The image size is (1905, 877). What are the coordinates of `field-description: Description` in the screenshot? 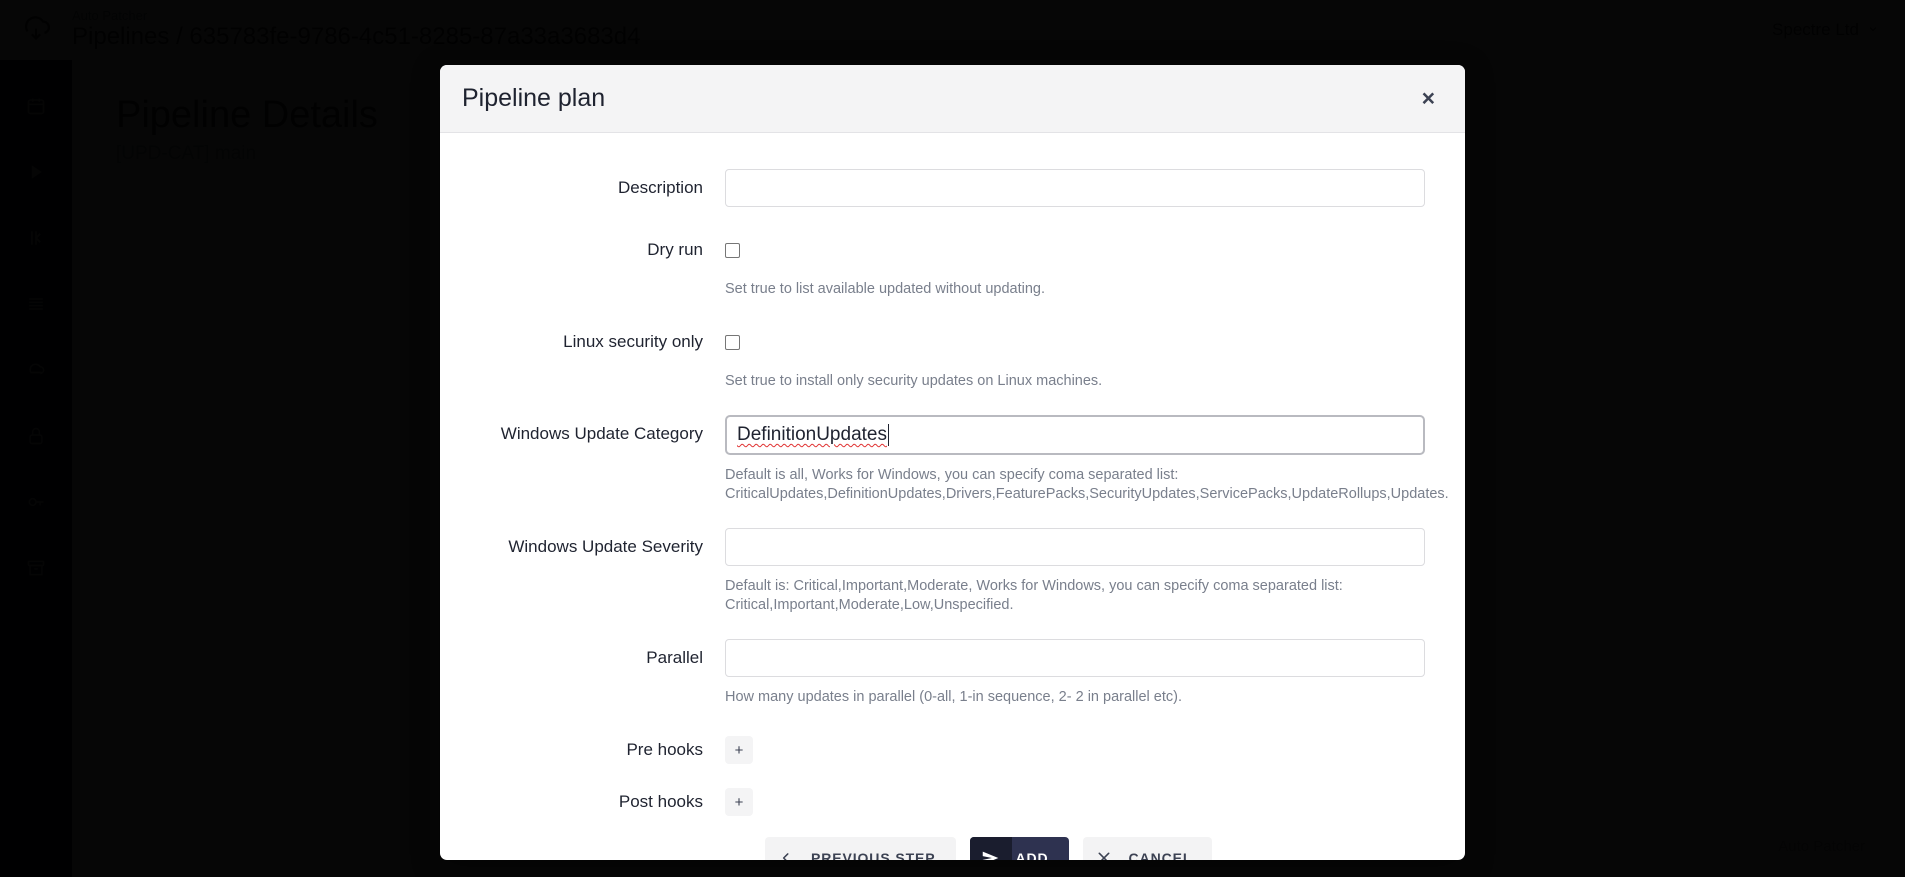 It's located at (952, 188).